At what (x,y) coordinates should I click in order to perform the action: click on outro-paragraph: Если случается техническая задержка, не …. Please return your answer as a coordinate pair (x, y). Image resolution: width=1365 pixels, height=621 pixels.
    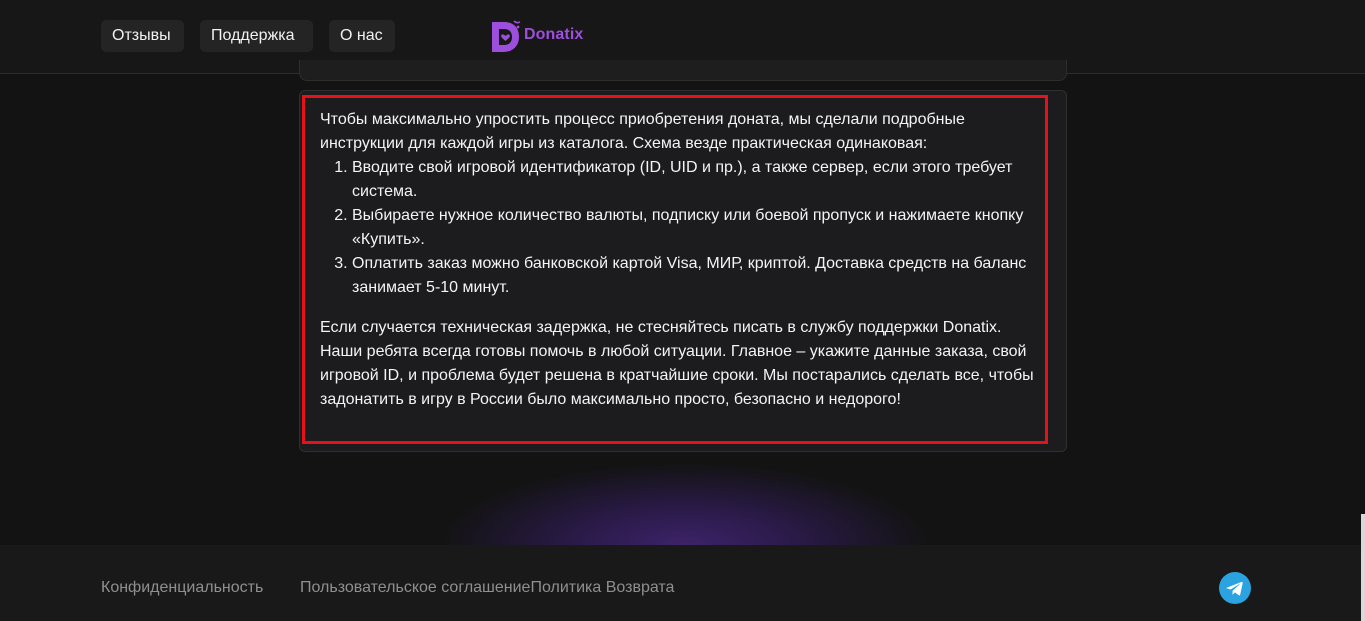
    Looking at the image, I should click on (677, 363).